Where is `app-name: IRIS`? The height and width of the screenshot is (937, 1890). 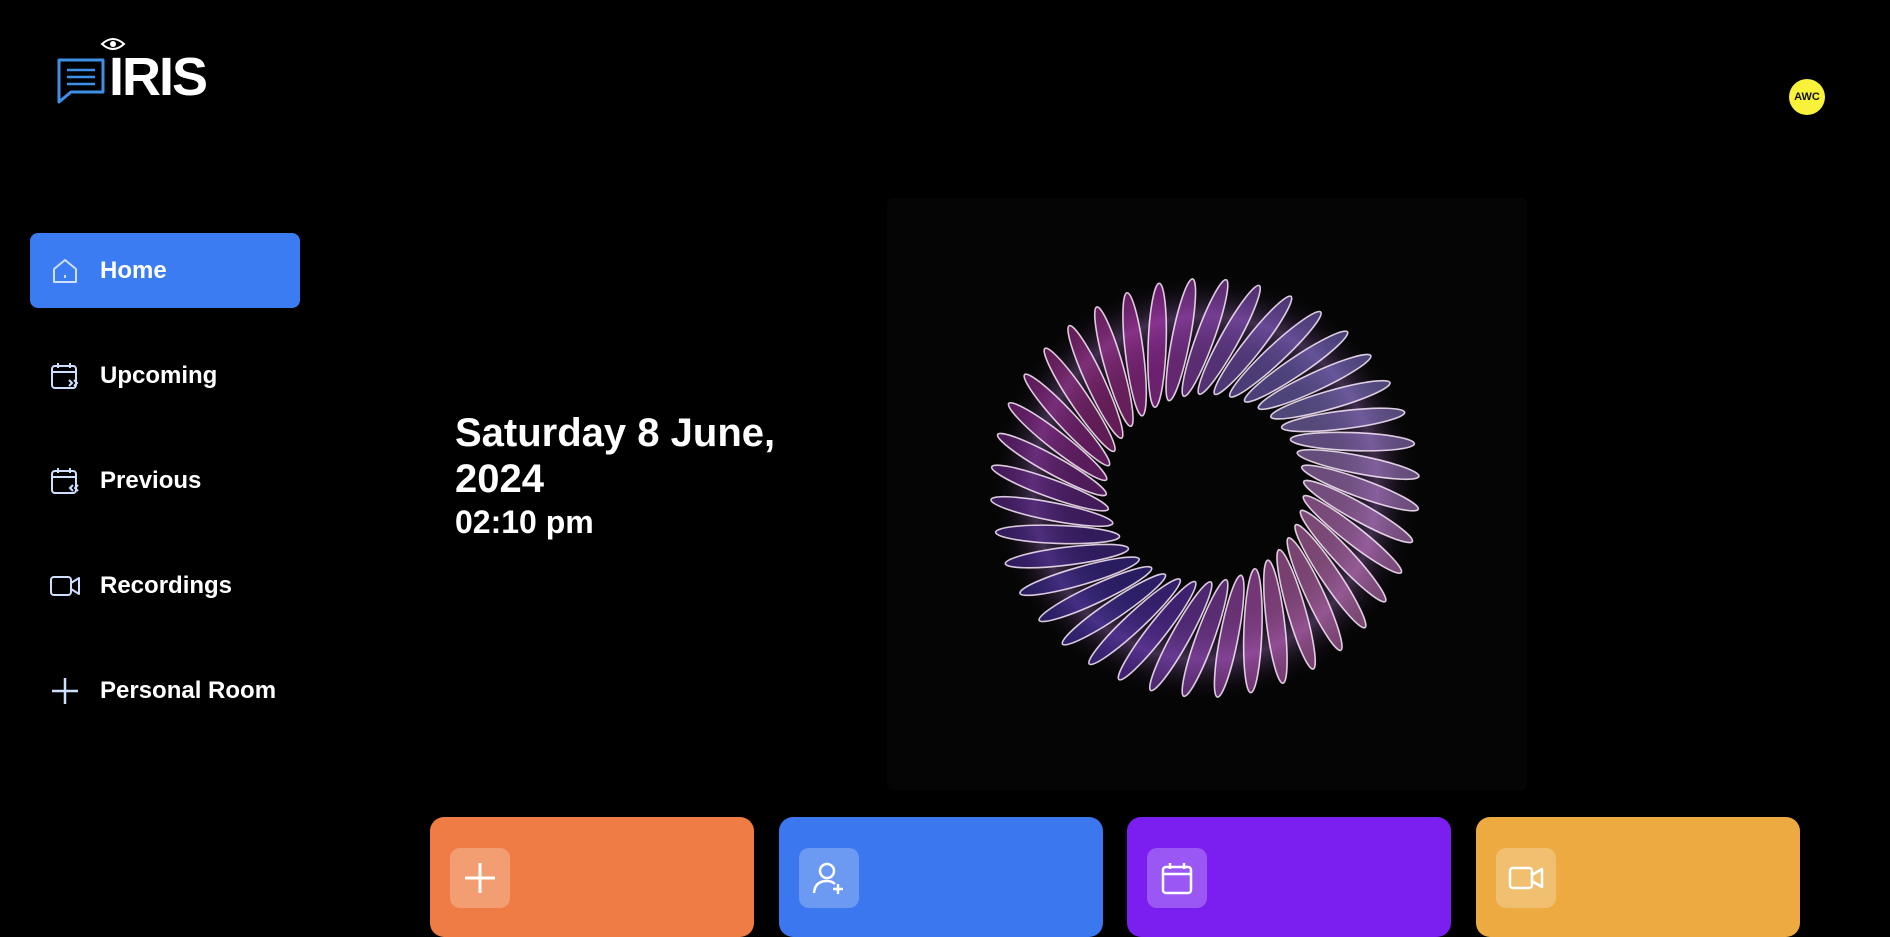
app-name: IRIS is located at coordinates (158, 77).